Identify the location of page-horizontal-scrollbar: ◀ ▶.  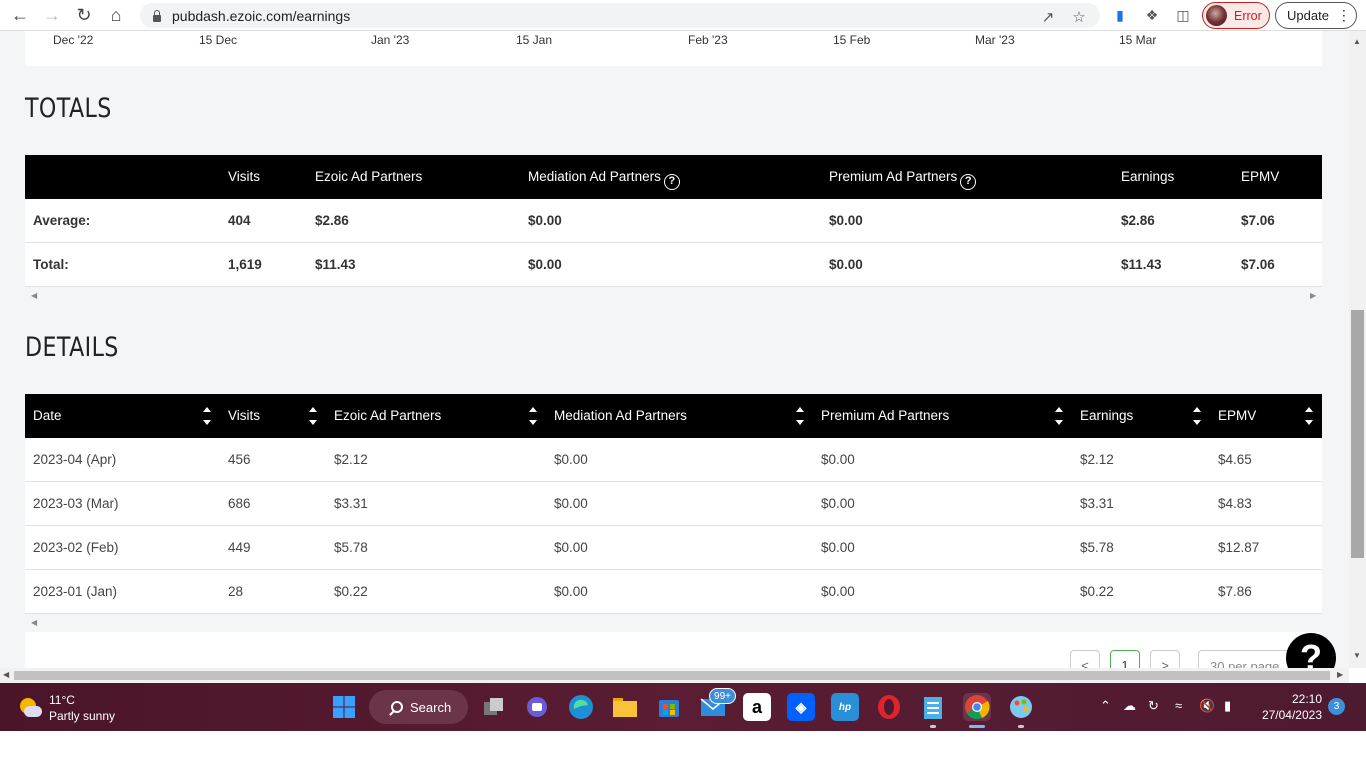
(674, 675).